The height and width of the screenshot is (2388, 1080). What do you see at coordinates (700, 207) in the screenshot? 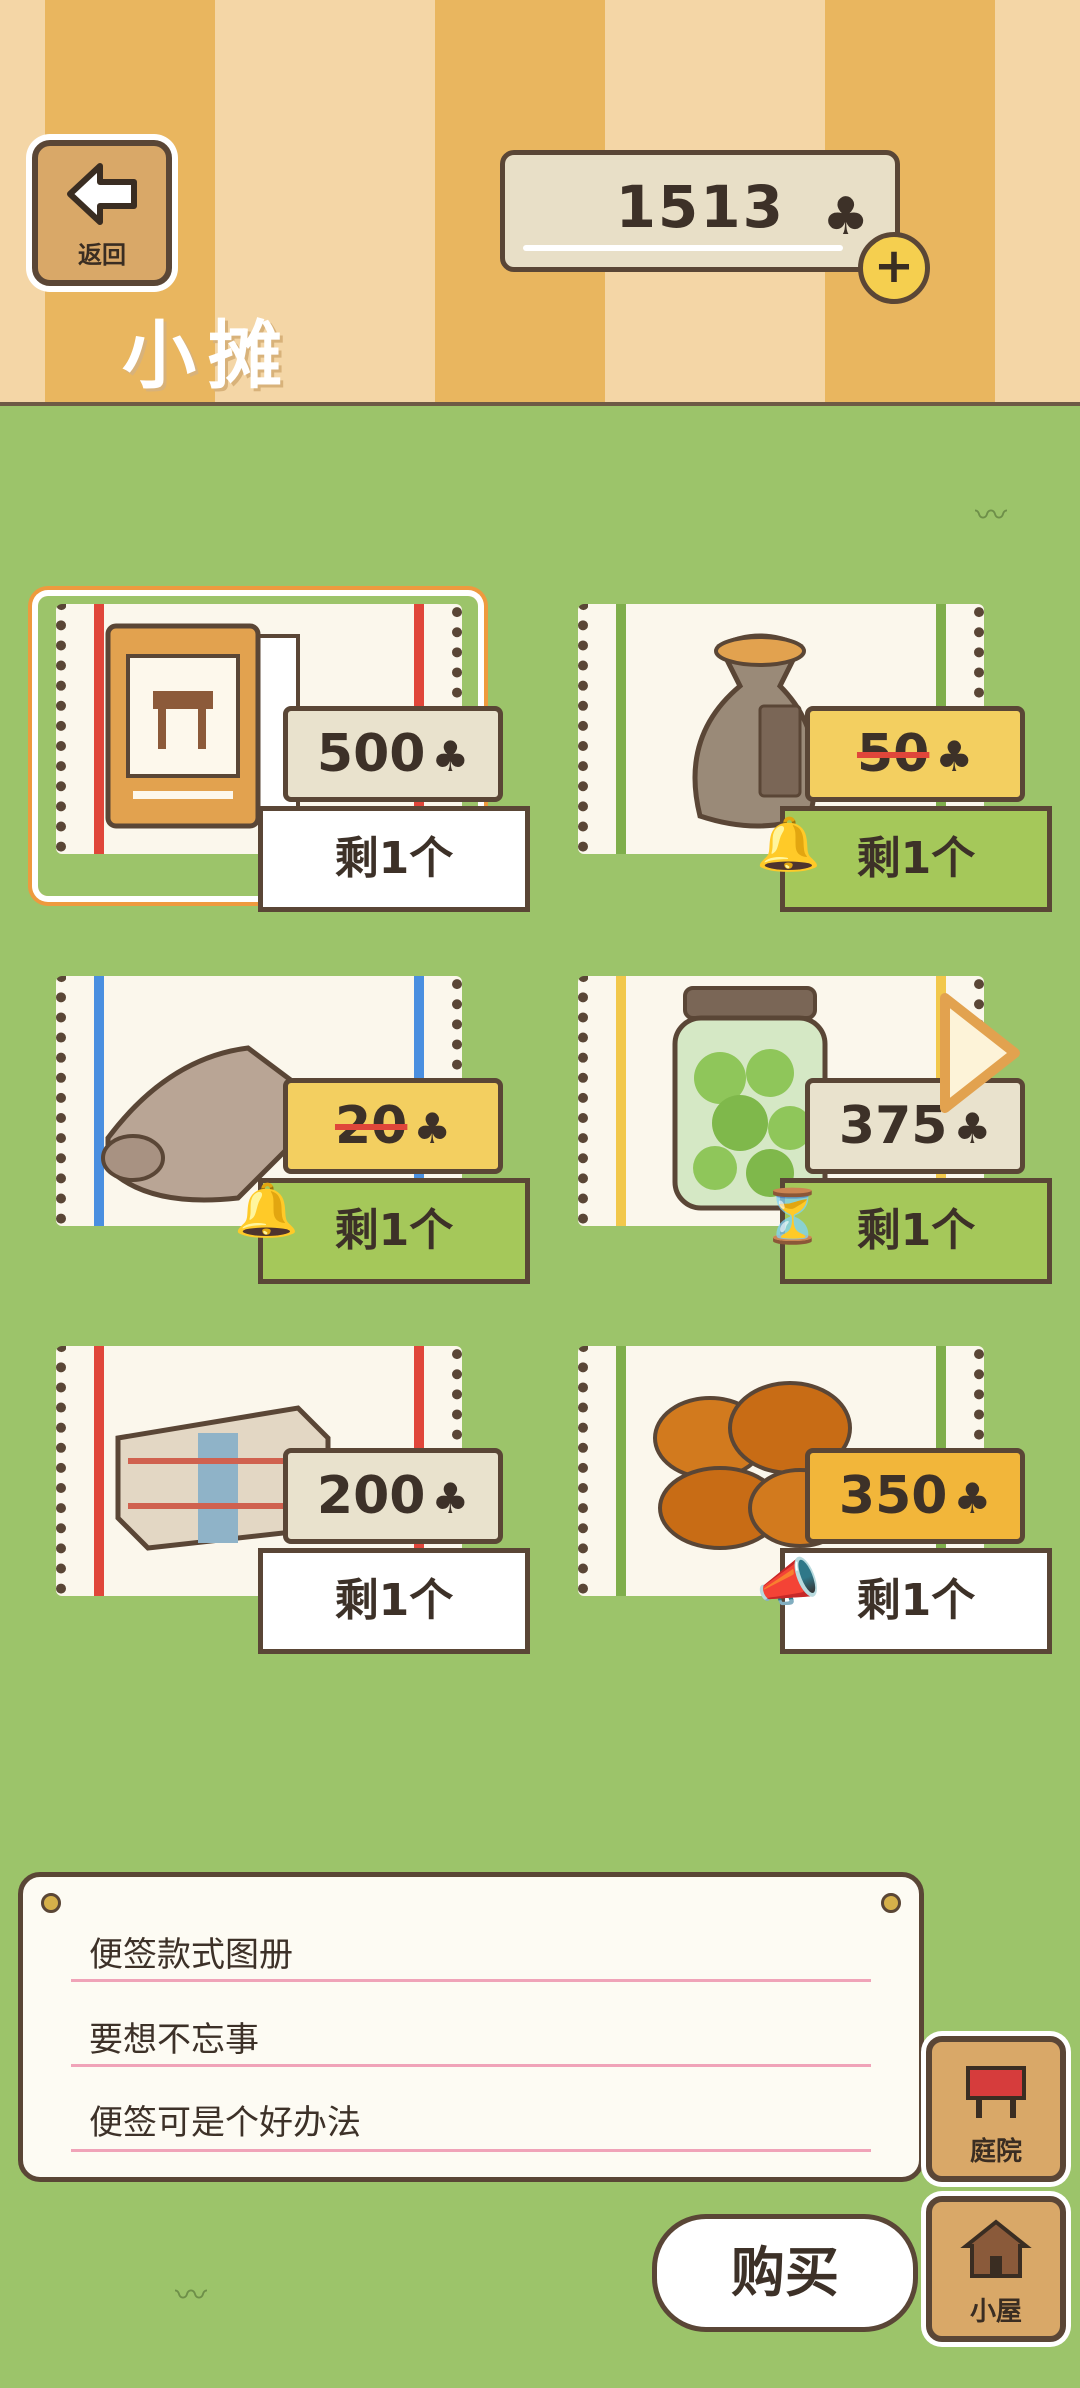
I see `currency-value: 1513` at bounding box center [700, 207].